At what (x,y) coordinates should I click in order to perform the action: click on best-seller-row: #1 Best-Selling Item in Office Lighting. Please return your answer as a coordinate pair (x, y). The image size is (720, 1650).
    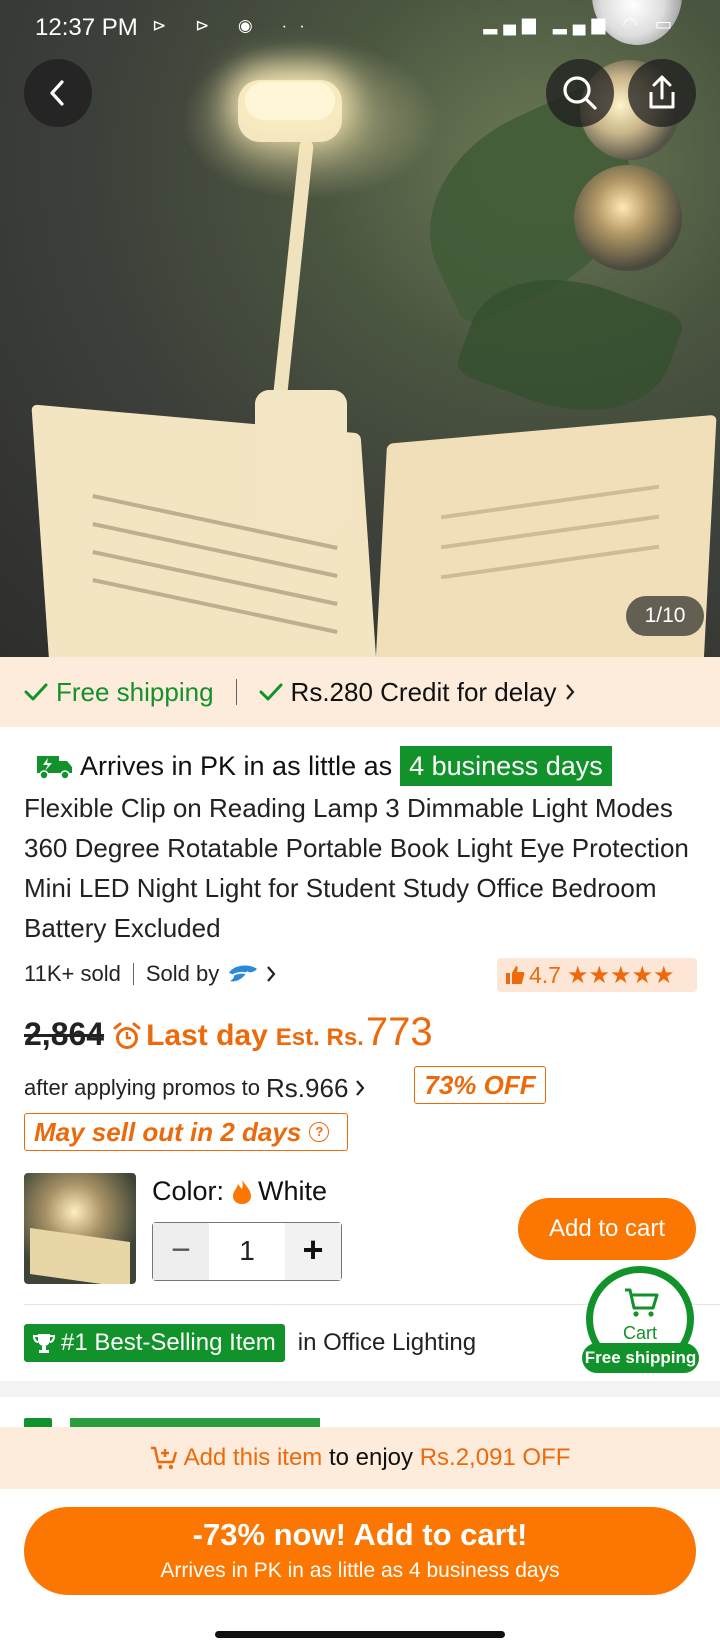
    Looking at the image, I should click on (250, 1343).